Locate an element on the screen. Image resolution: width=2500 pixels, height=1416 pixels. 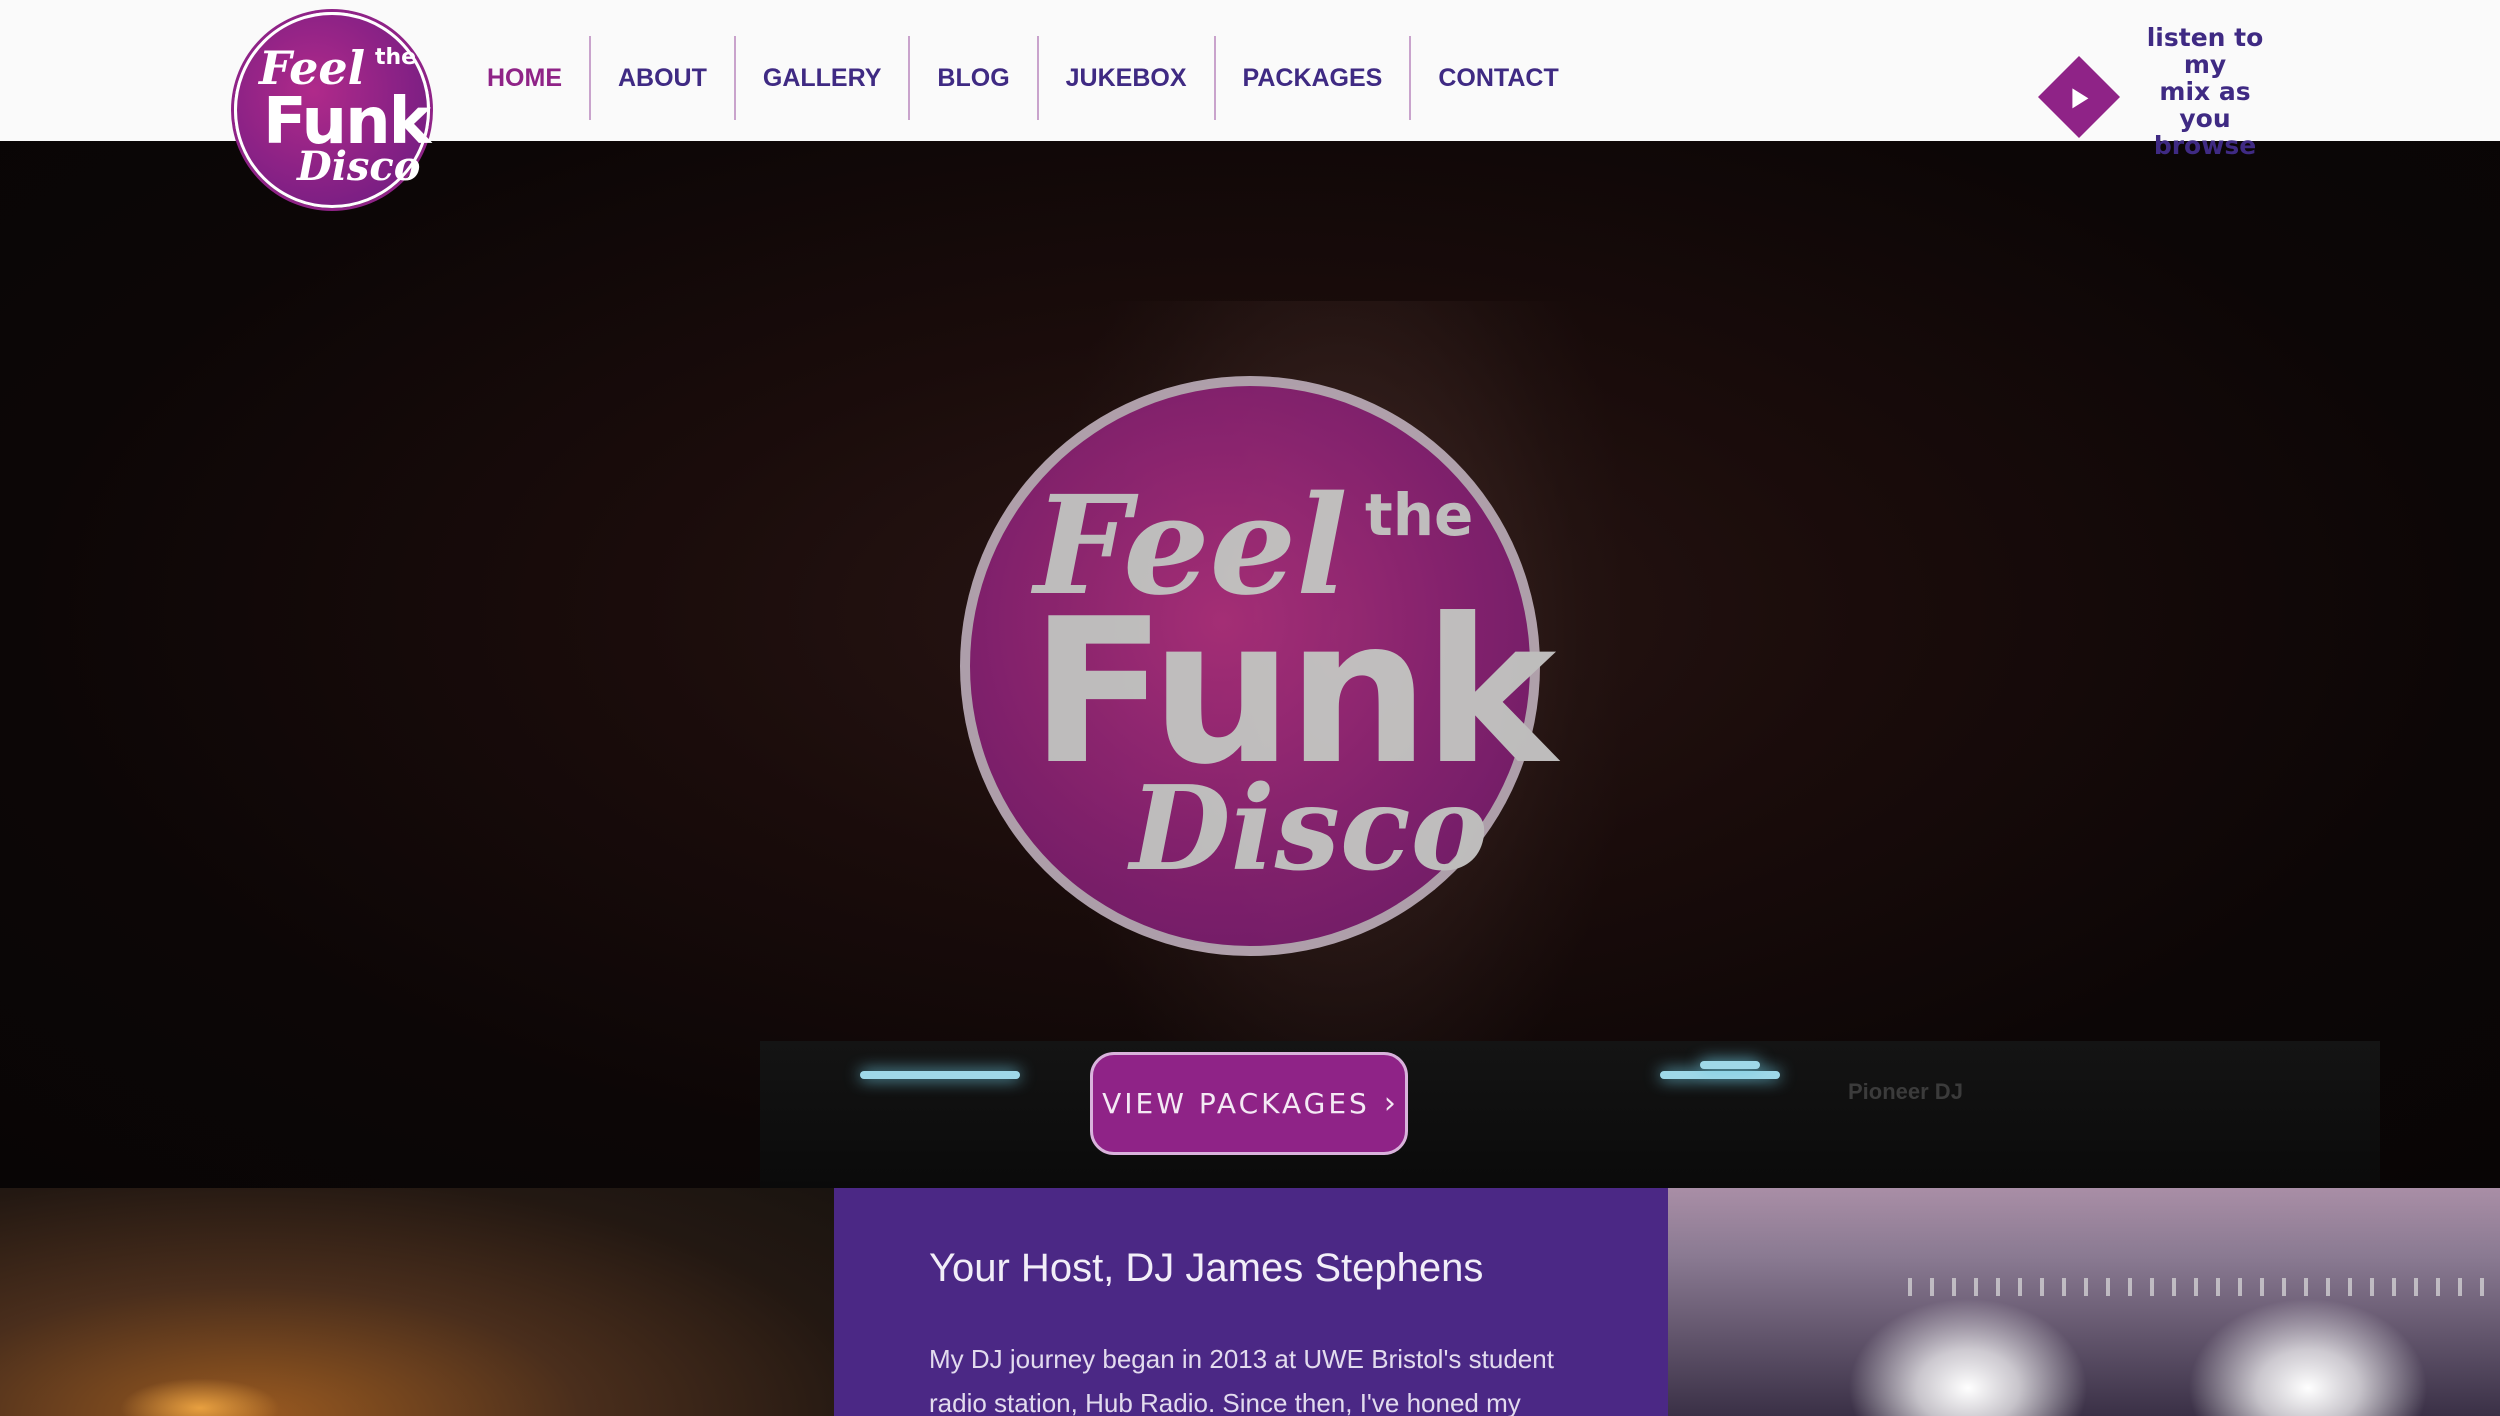
play-icon is located at coordinates (2080, 97).